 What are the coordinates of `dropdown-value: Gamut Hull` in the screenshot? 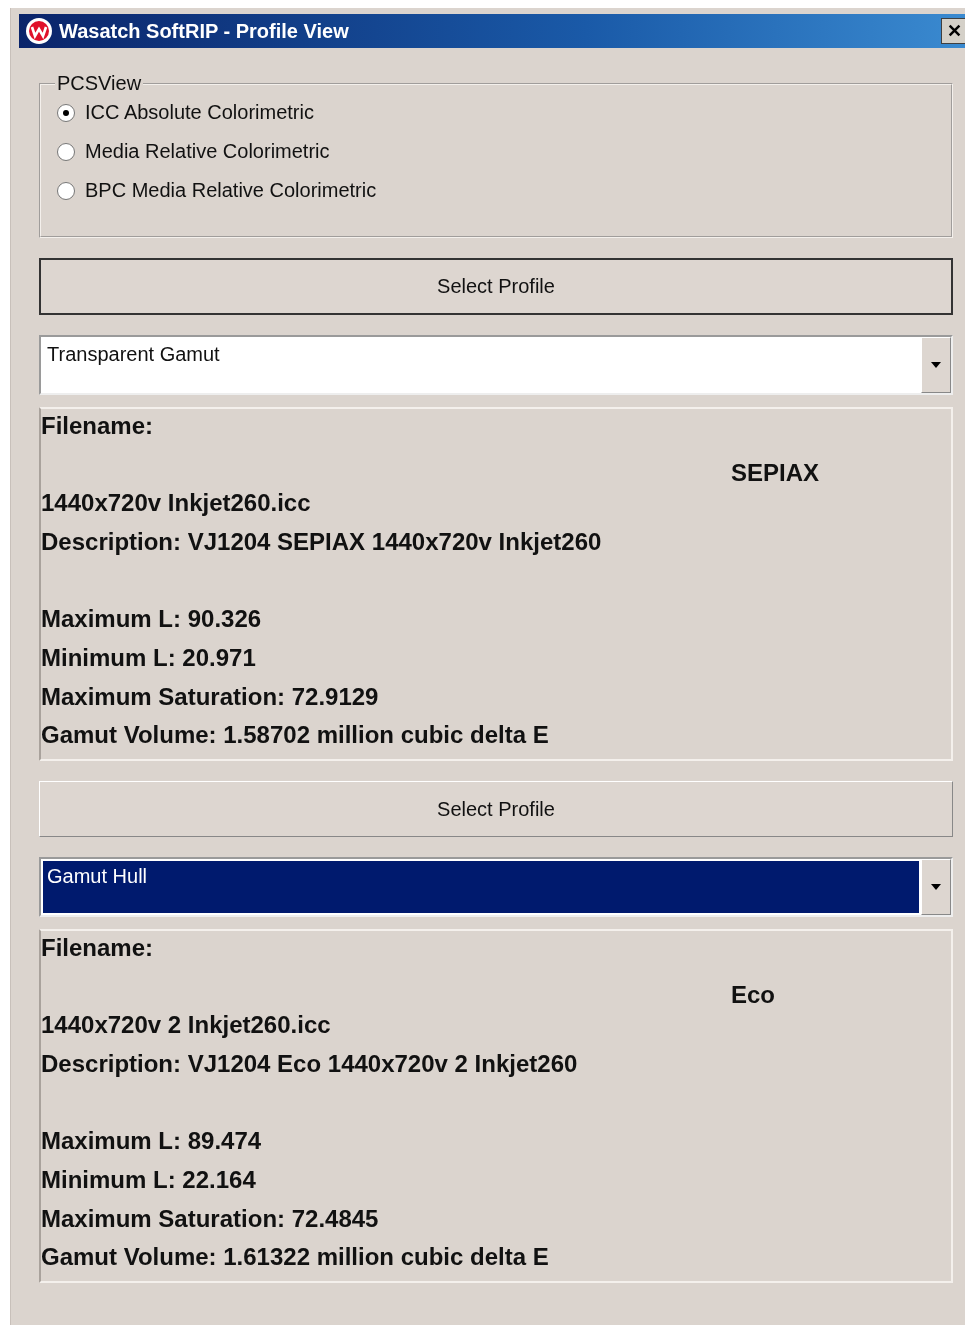 It's located at (481, 887).